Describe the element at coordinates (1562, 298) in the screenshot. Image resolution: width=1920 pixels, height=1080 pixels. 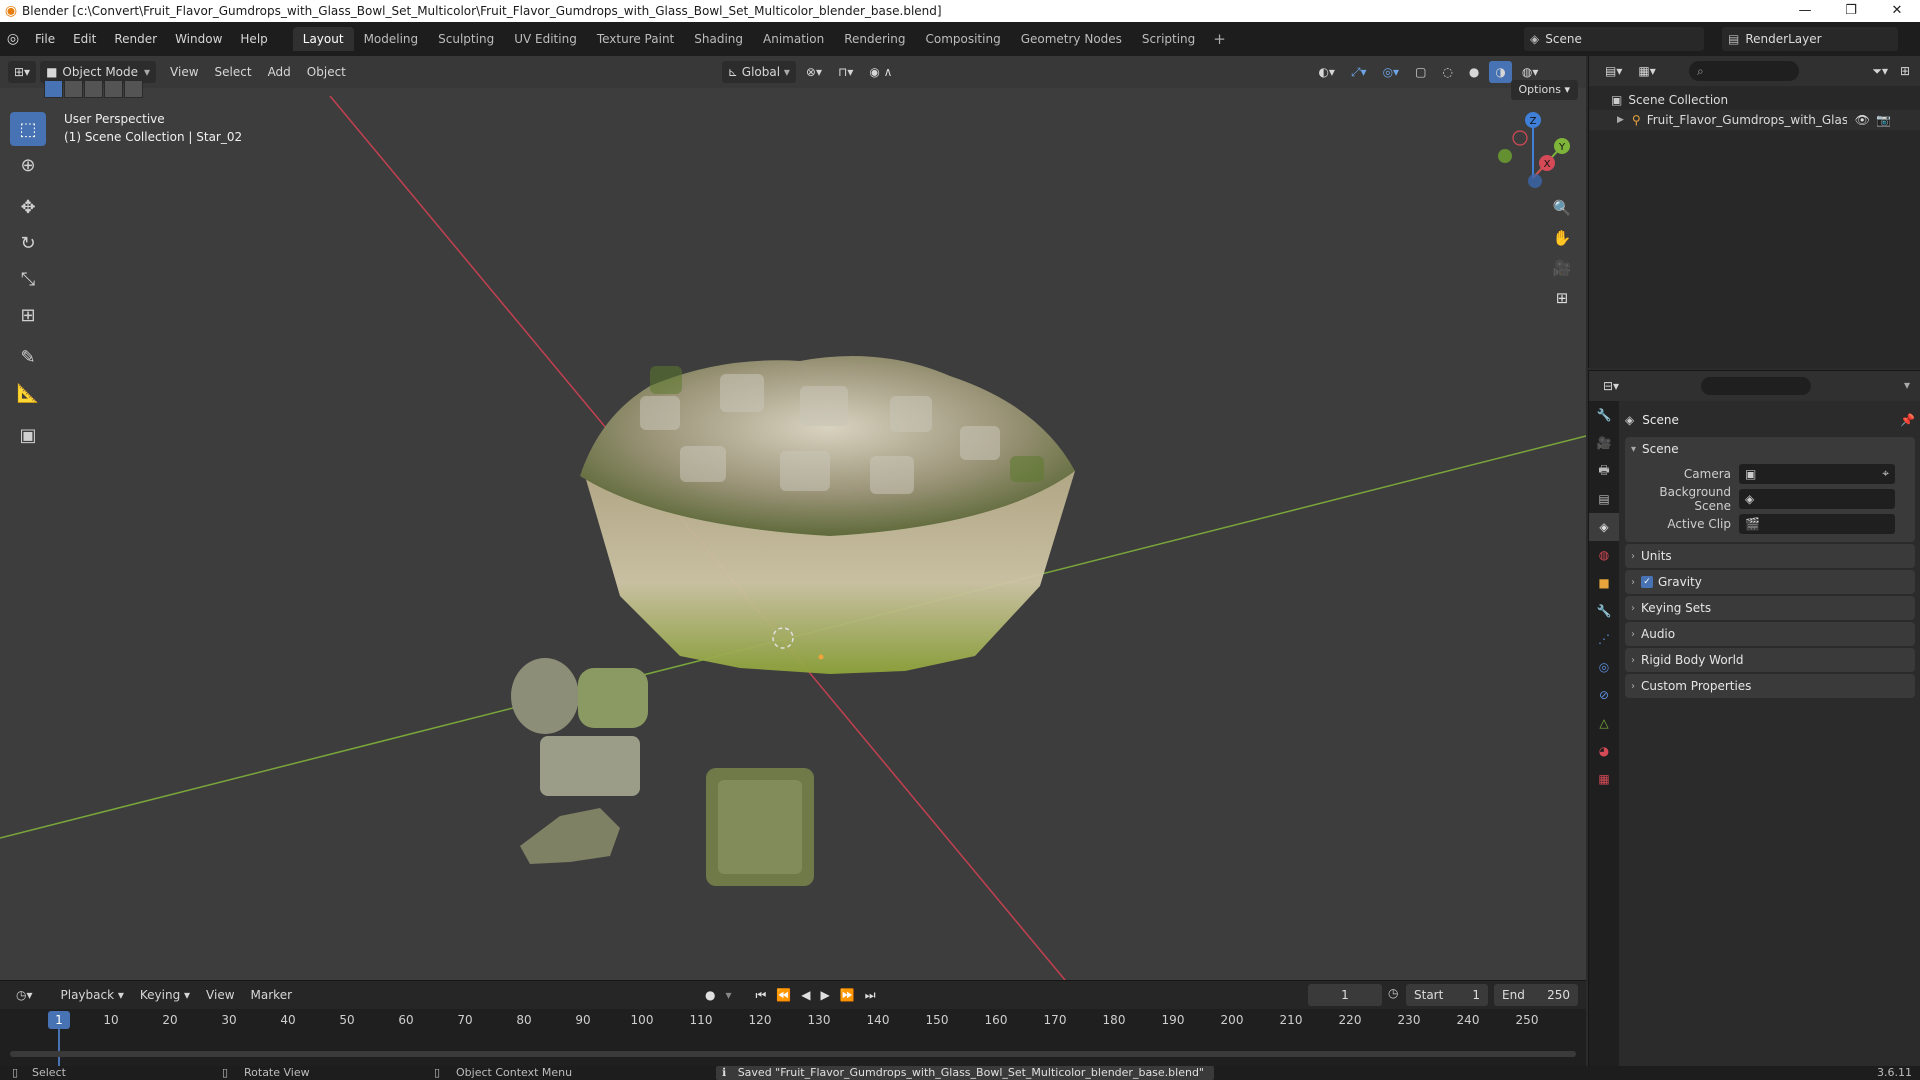
I see `perspective-toggle-icon: ⊞` at that location.